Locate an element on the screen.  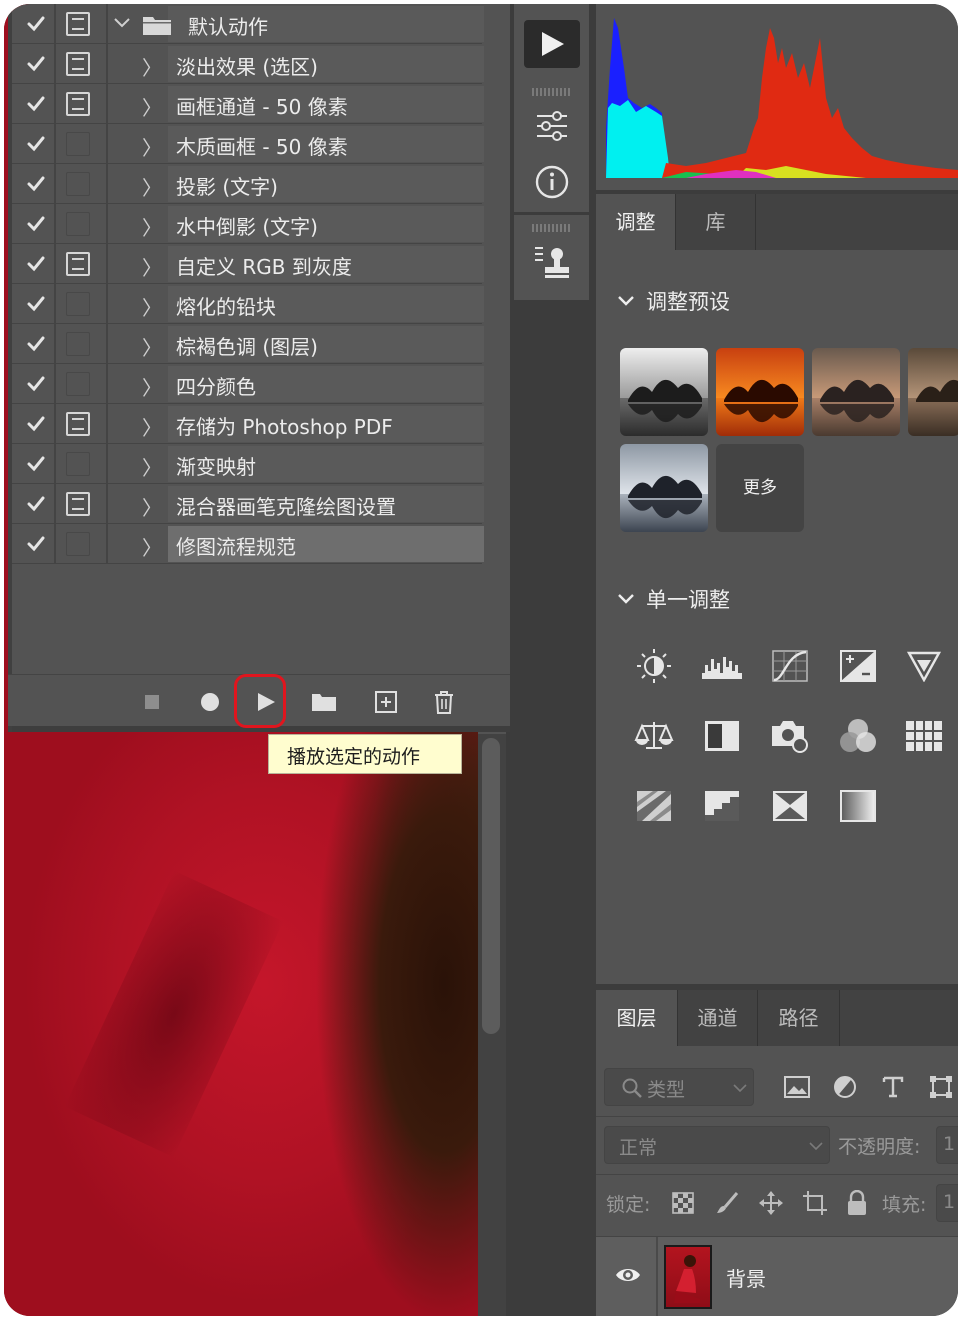
levels-button is located at coordinates (722, 666).